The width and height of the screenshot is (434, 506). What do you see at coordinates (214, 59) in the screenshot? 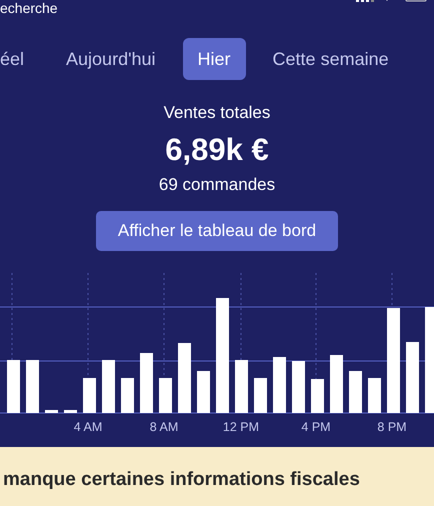
I see `range-tab: Hier` at bounding box center [214, 59].